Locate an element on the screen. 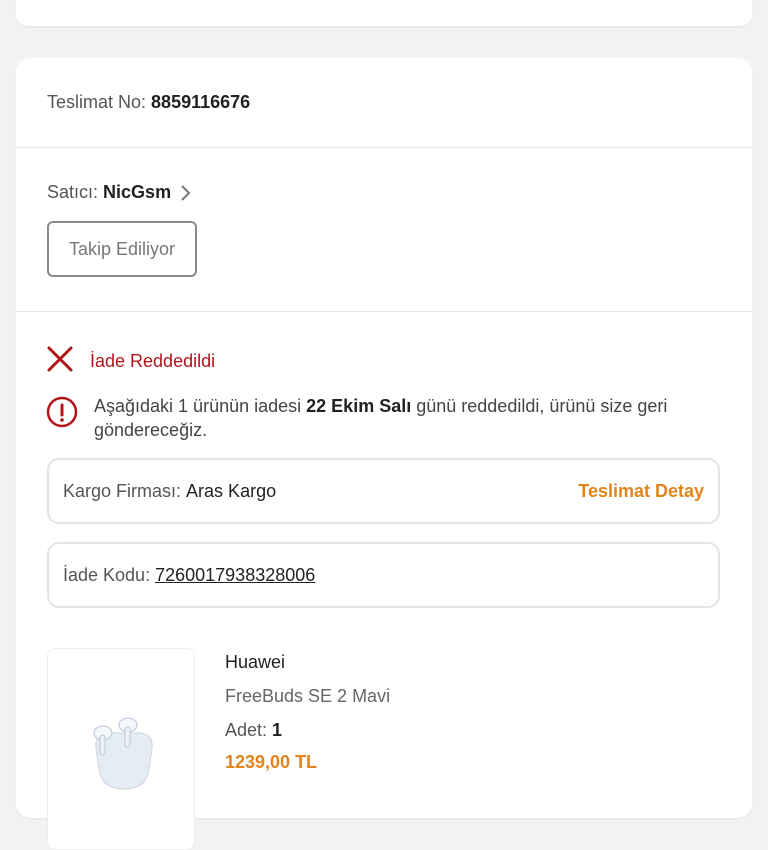 Image resolution: width=768 pixels, height=850 pixels. return-code-label: İade Kodu: is located at coordinates (107, 574).